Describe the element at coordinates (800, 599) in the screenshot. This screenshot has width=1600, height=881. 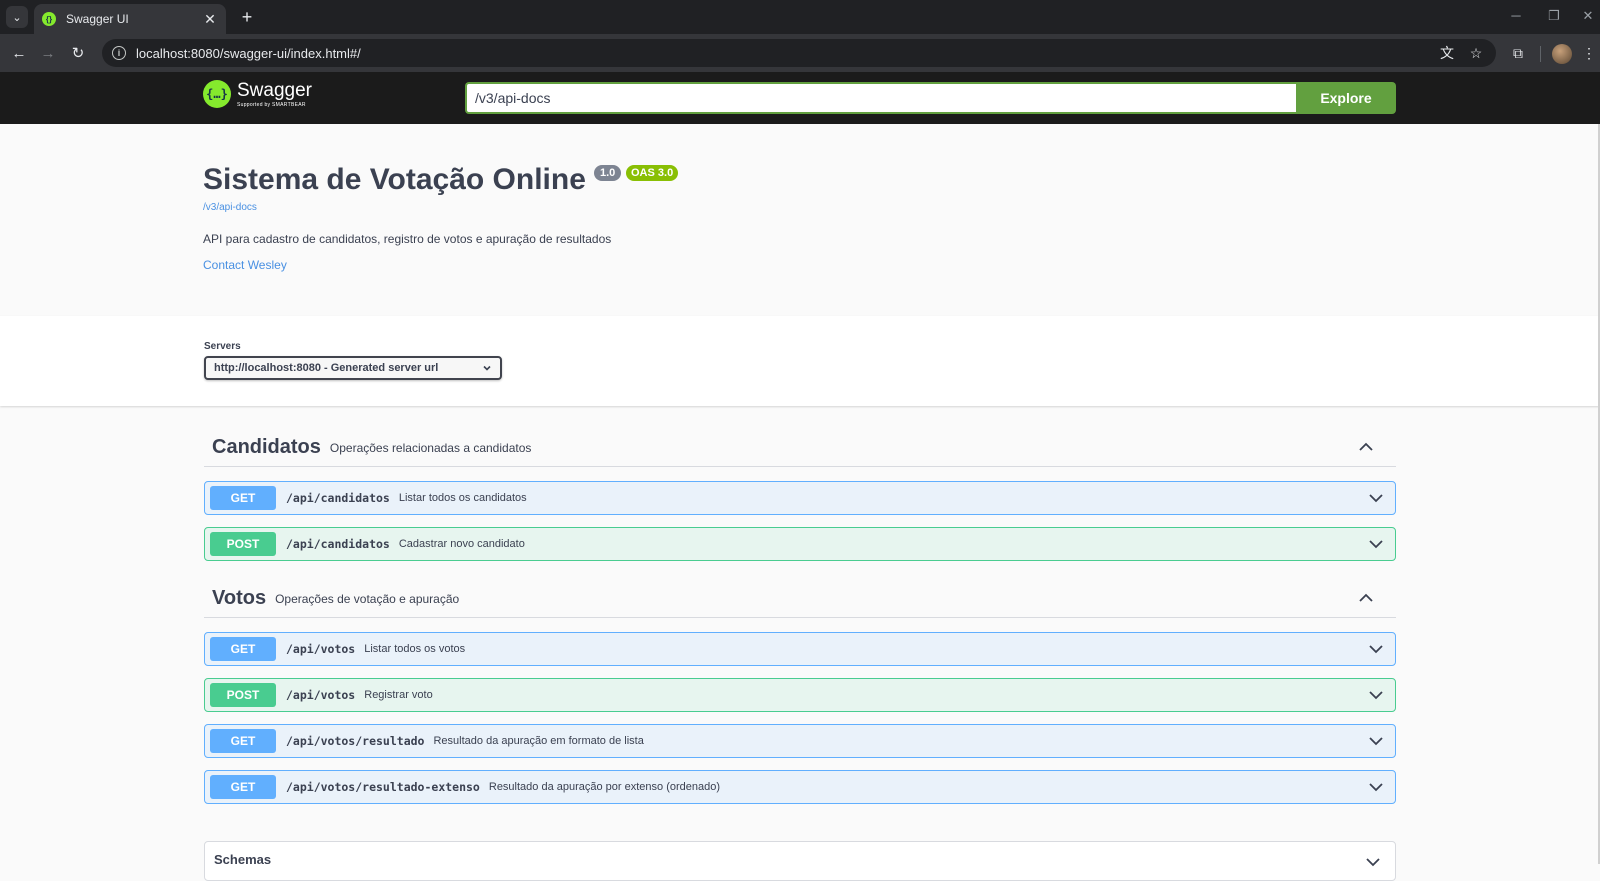
I see `tag-header-votos: Votos Operações de votação e apuração` at that location.